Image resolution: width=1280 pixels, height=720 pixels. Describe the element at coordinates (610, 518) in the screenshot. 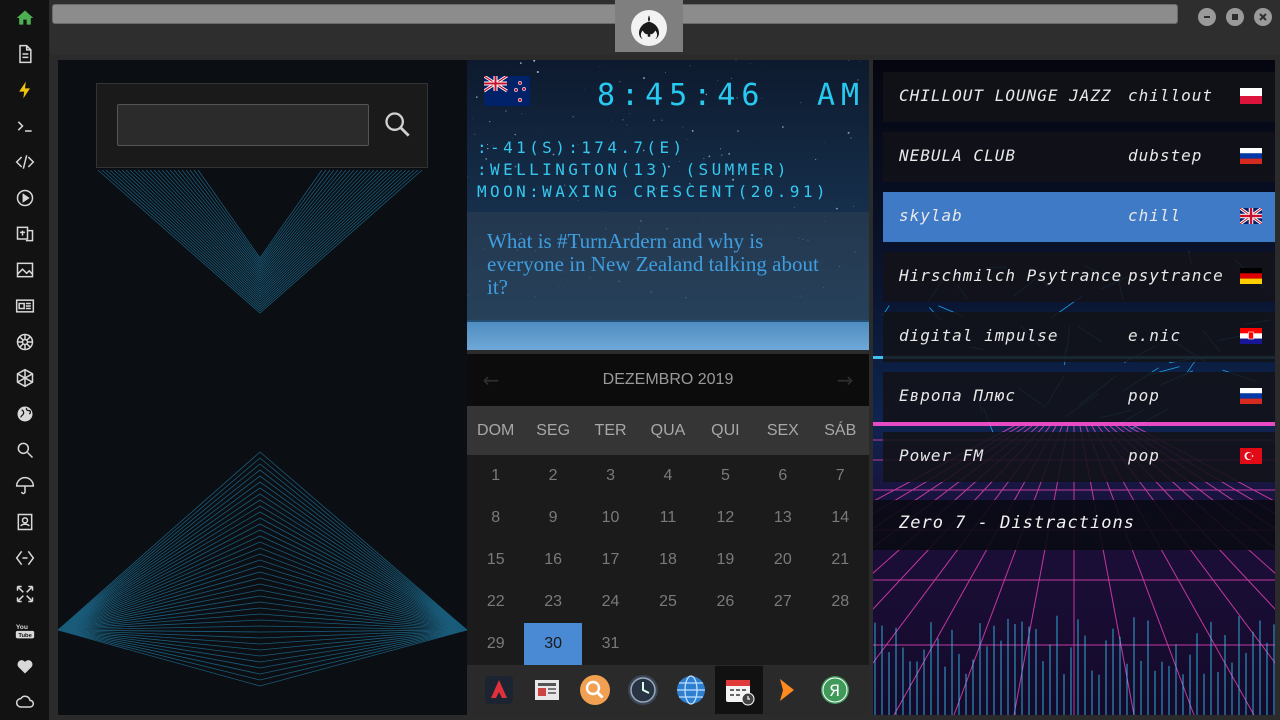

I see `calendar-day: 10` at that location.